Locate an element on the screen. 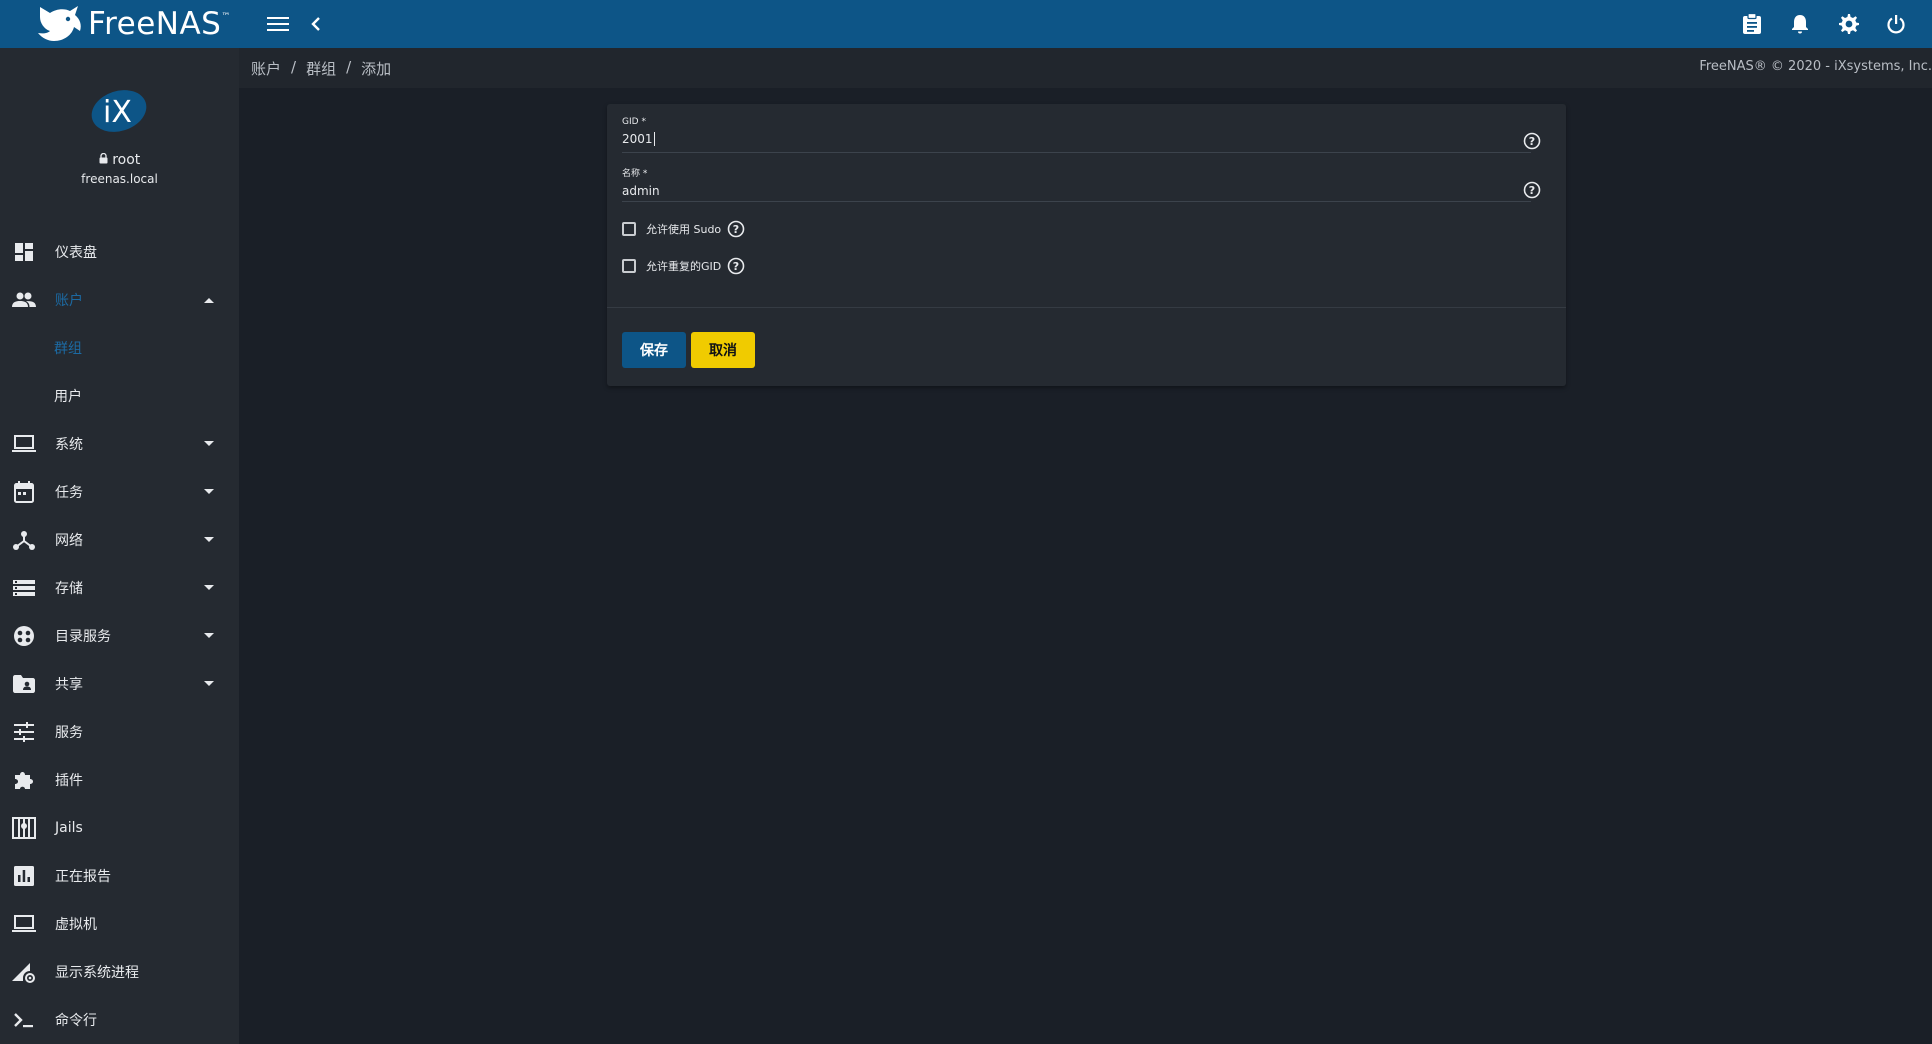  freenas-logo: FreeNAS™ is located at coordinates (132, 24).